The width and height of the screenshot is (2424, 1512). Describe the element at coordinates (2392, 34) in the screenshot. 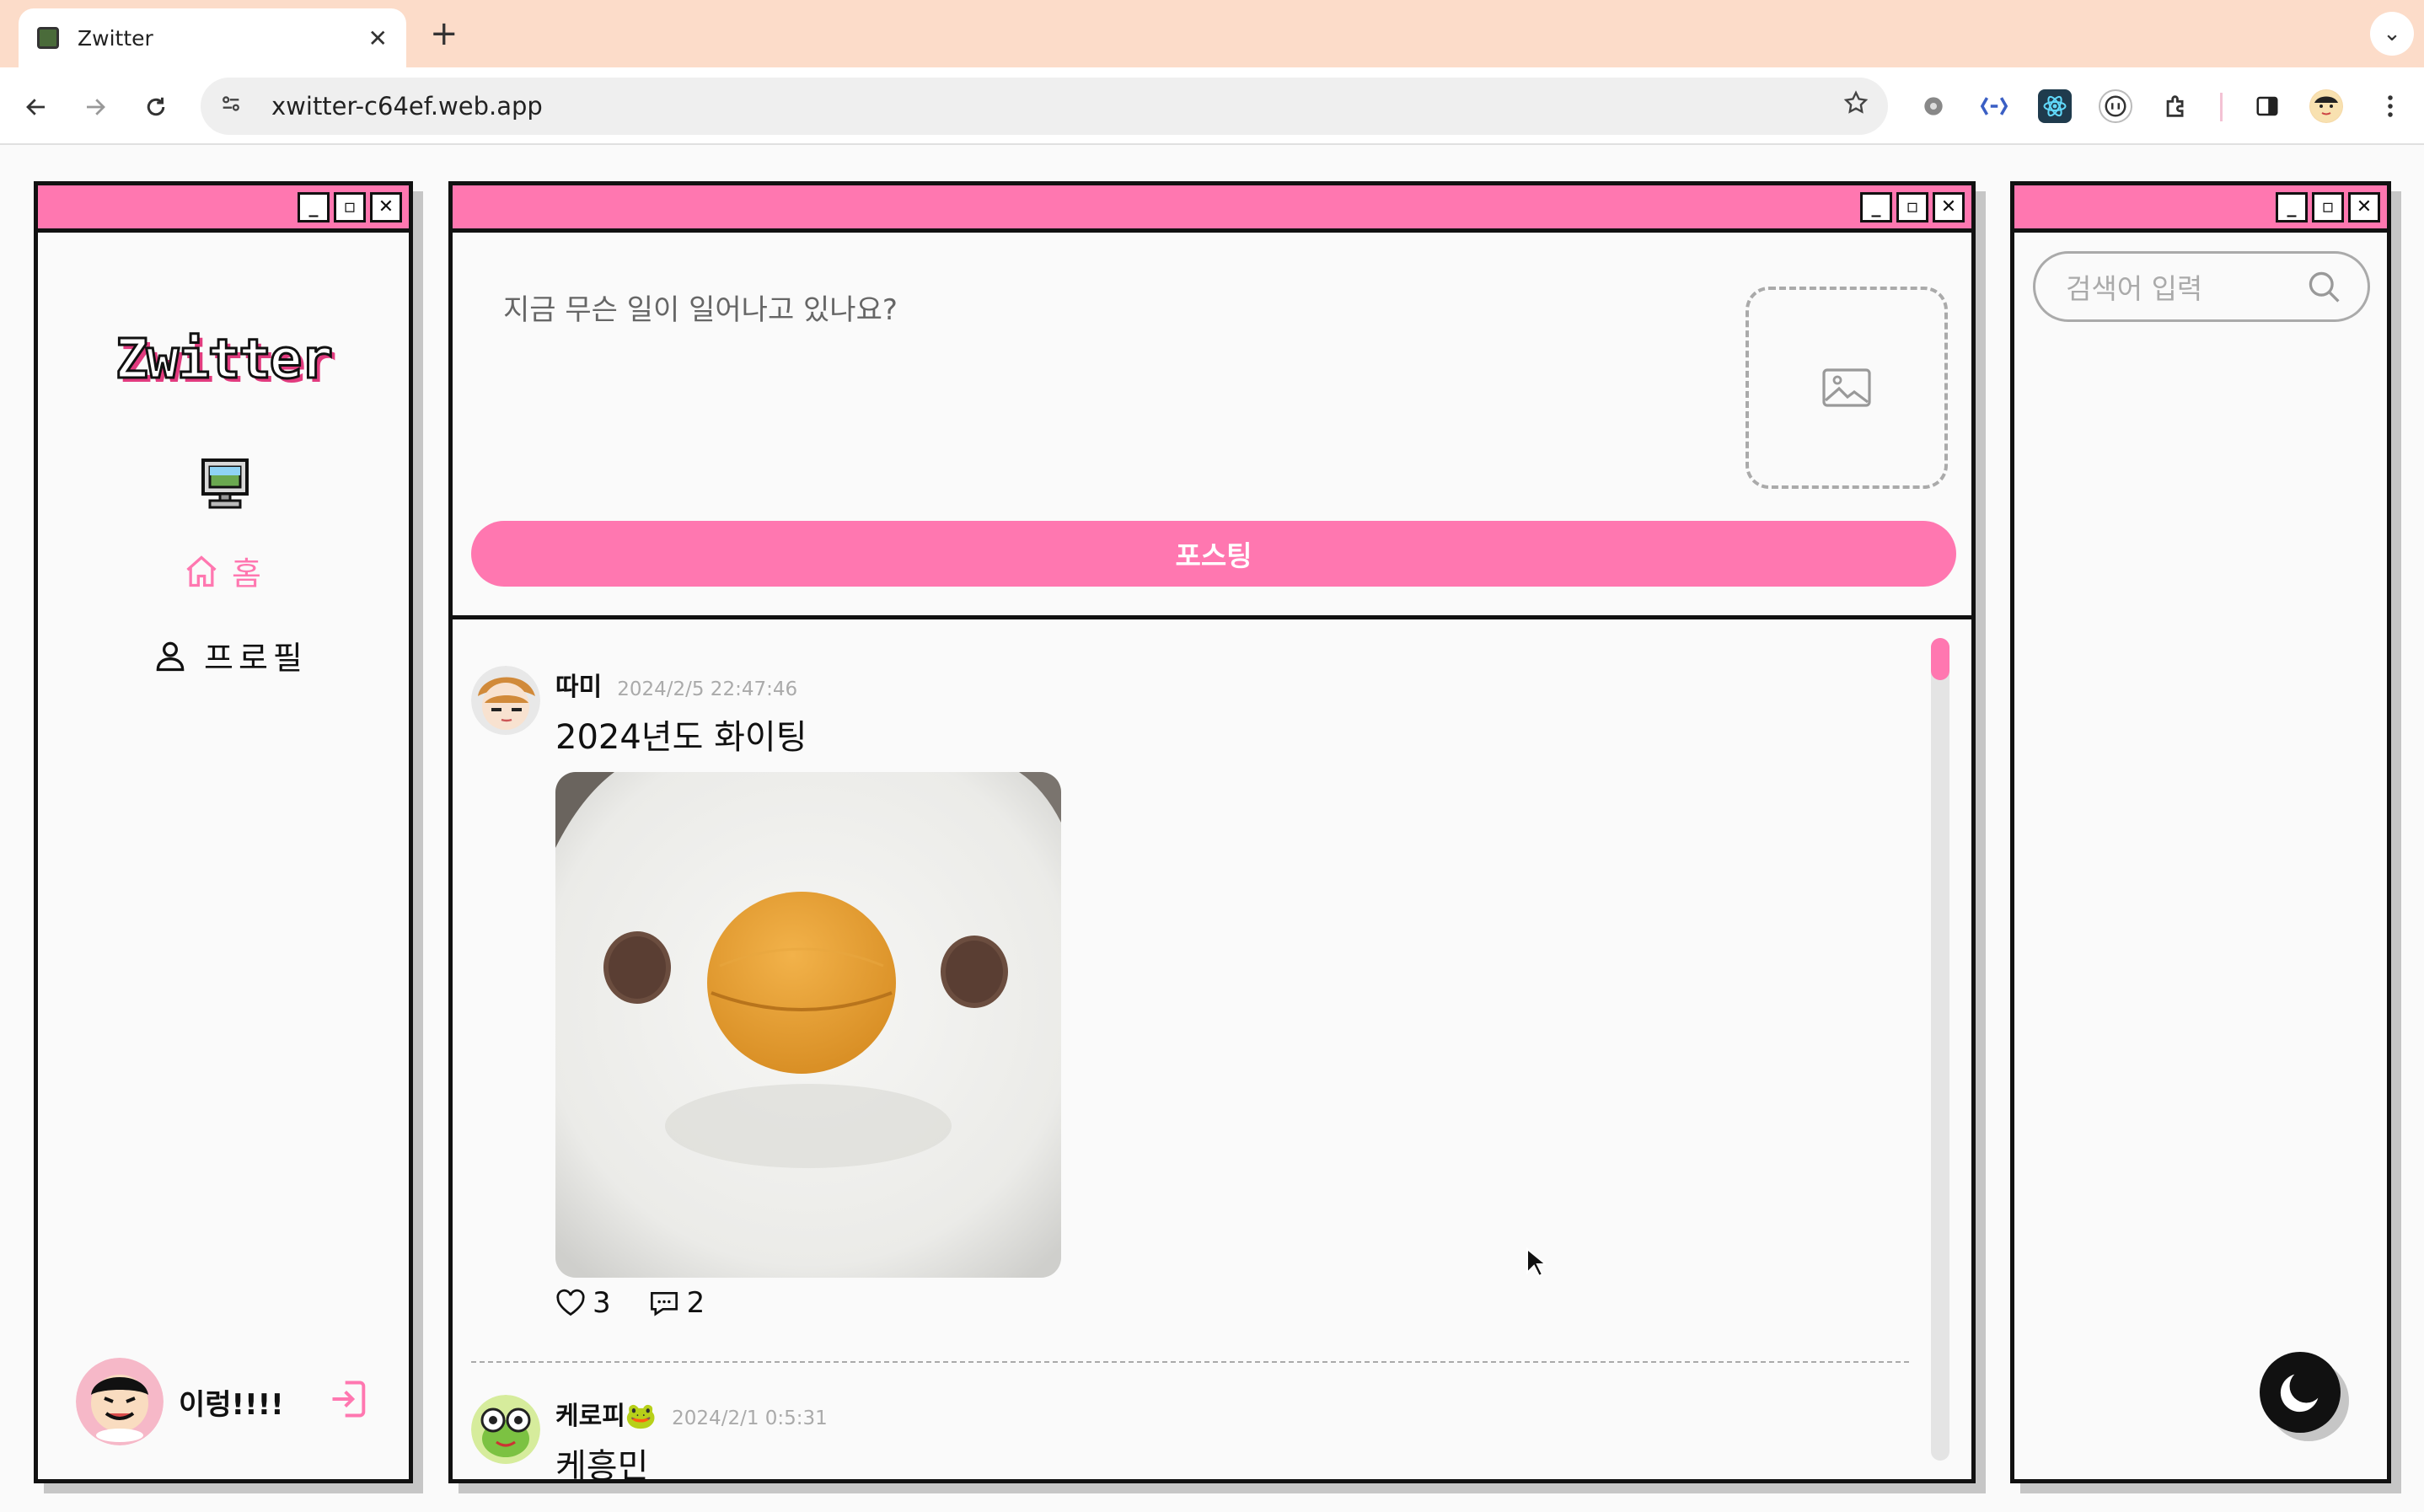

I see `tab-search-button: ⌄` at that location.